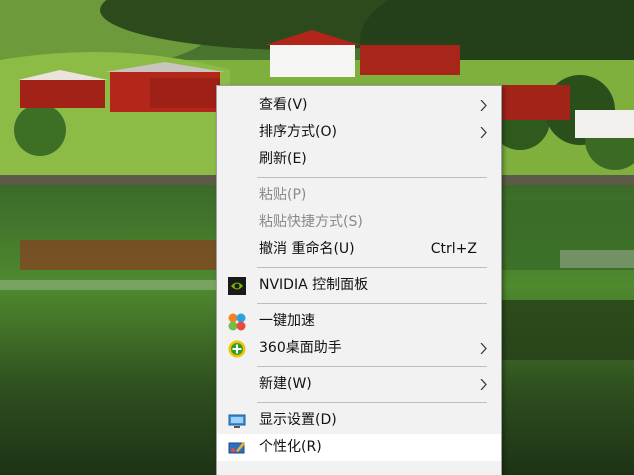 Image resolution: width=634 pixels, height=475 pixels. Describe the element at coordinates (359, 105) in the screenshot. I see `menu-item-view: 查看(V)` at that location.